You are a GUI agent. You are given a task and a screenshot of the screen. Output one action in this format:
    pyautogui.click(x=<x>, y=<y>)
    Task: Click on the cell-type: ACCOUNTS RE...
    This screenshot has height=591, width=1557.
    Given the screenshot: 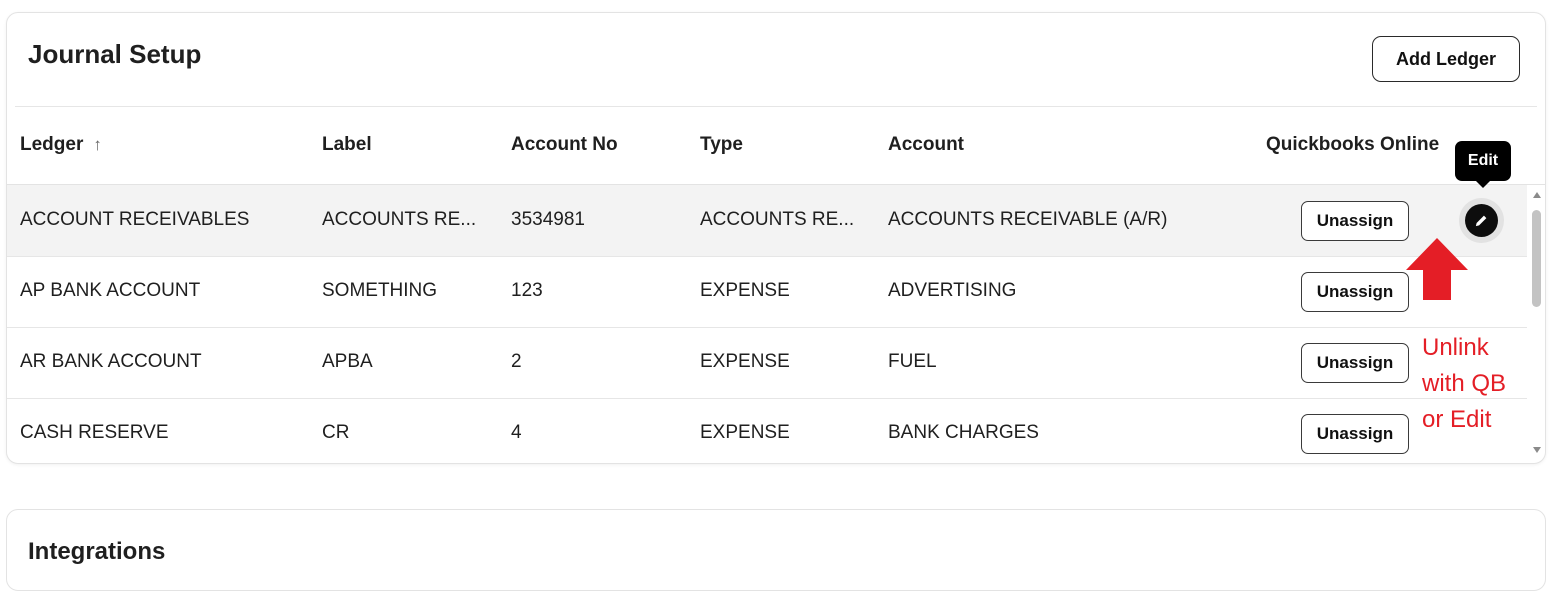 What is the action you would take?
    pyautogui.click(x=777, y=219)
    